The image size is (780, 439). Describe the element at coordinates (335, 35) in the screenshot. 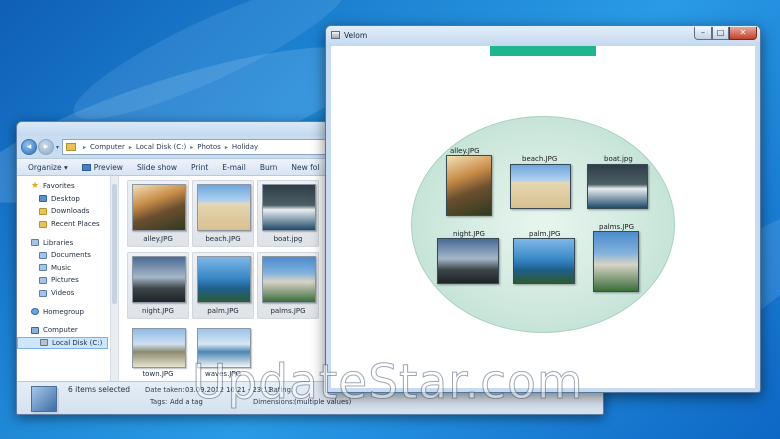

I see `app-icon` at that location.